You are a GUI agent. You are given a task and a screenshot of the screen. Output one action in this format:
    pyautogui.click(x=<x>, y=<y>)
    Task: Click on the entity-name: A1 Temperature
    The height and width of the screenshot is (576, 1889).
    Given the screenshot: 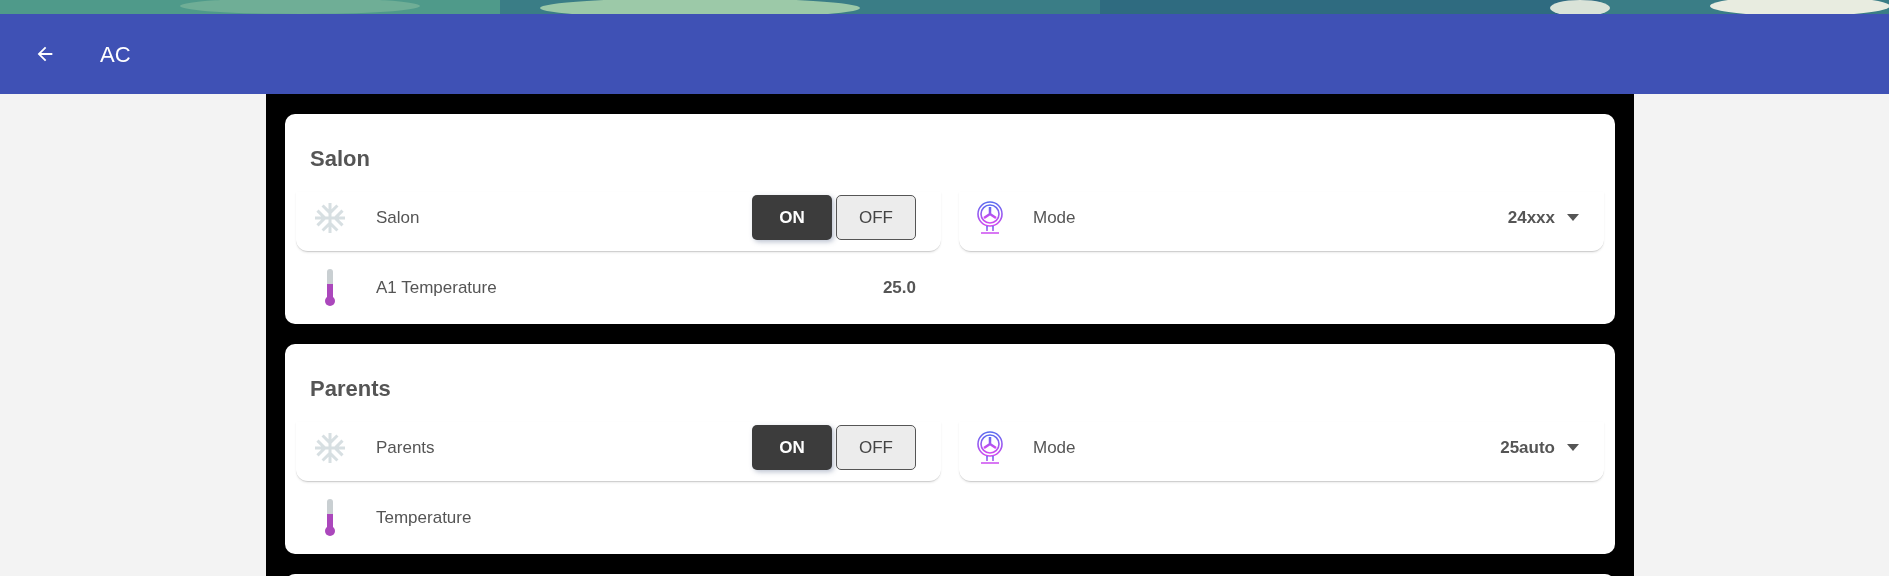 What is the action you would take?
    pyautogui.click(x=437, y=288)
    